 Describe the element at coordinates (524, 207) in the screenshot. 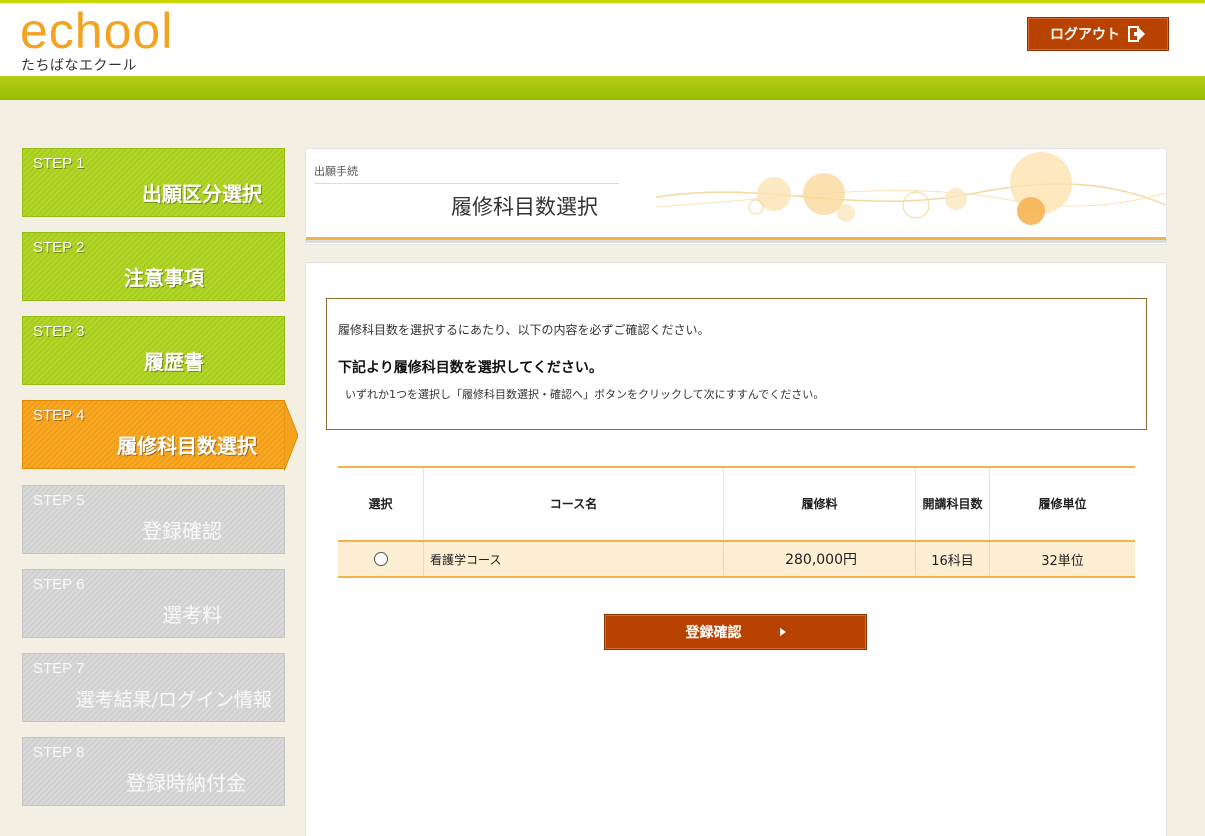

I see `page-title: 履修科目数選択` at that location.